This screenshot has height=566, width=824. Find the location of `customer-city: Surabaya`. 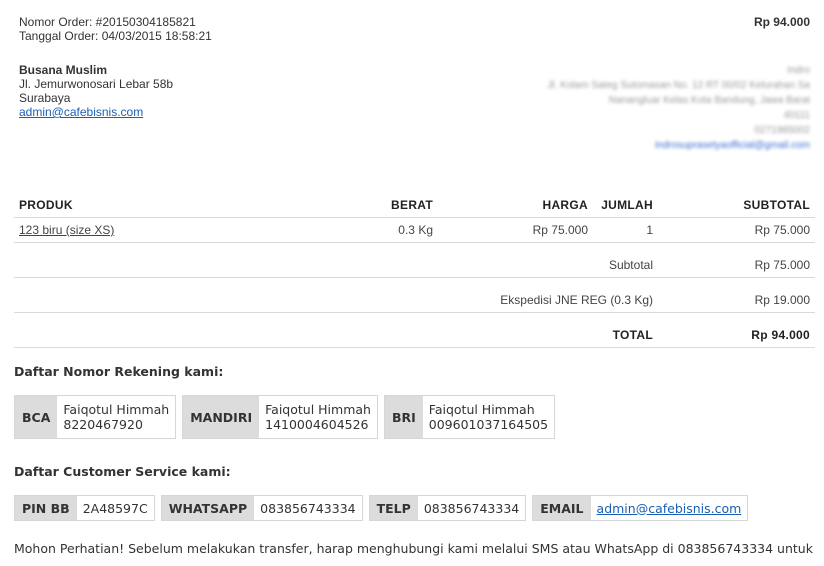

customer-city: Surabaya is located at coordinates (45, 98).